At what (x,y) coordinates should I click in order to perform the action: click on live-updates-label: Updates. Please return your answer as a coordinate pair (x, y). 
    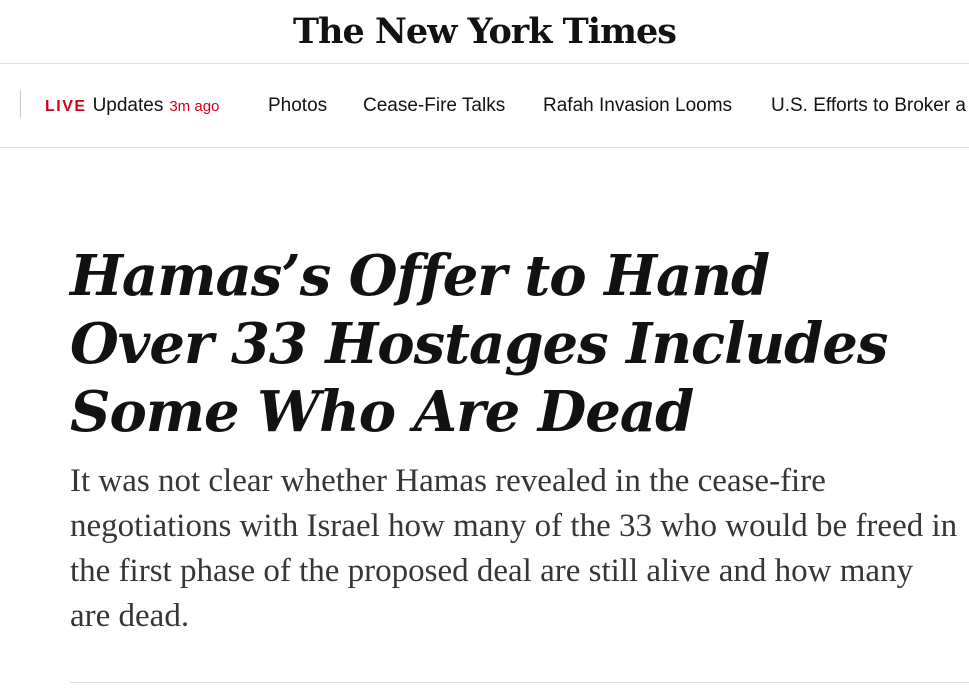
    Looking at the image, I should click on (128, 105).